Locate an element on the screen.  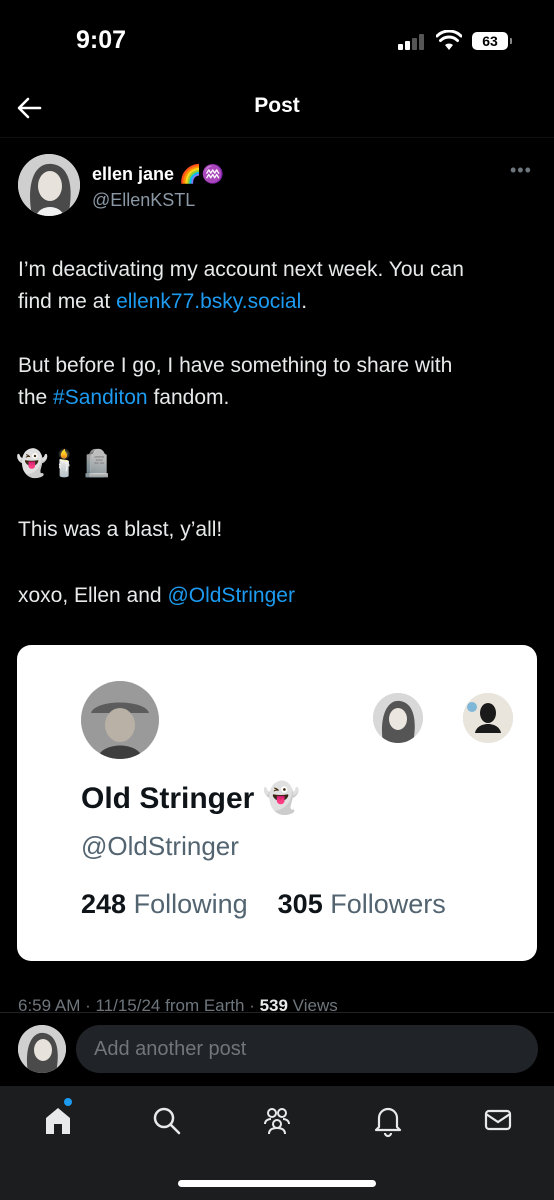
battery-indicator: 63 is located at coordinates (492, 41).